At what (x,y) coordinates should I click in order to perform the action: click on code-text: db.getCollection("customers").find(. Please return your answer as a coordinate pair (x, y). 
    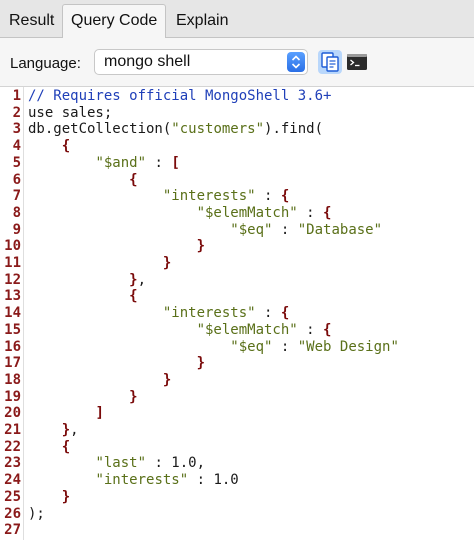
    Looking at the image, I should click on (175, 129).